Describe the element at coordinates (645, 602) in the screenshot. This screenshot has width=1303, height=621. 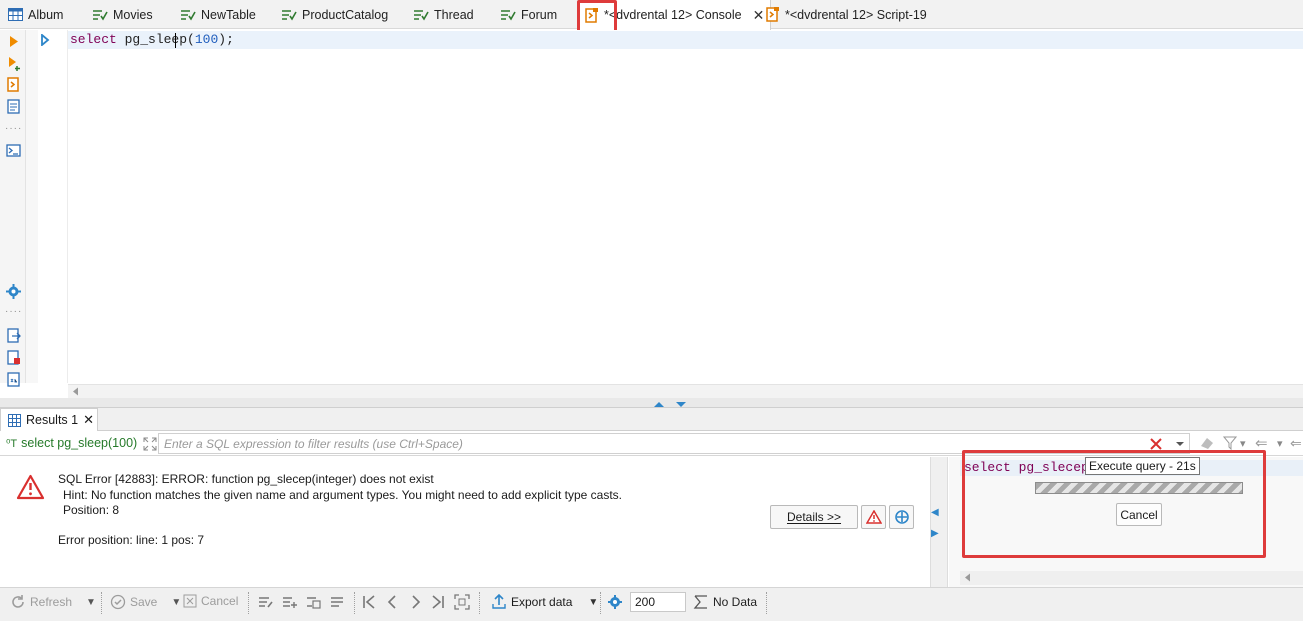
I see `fetch-size-value: 200` at that location.